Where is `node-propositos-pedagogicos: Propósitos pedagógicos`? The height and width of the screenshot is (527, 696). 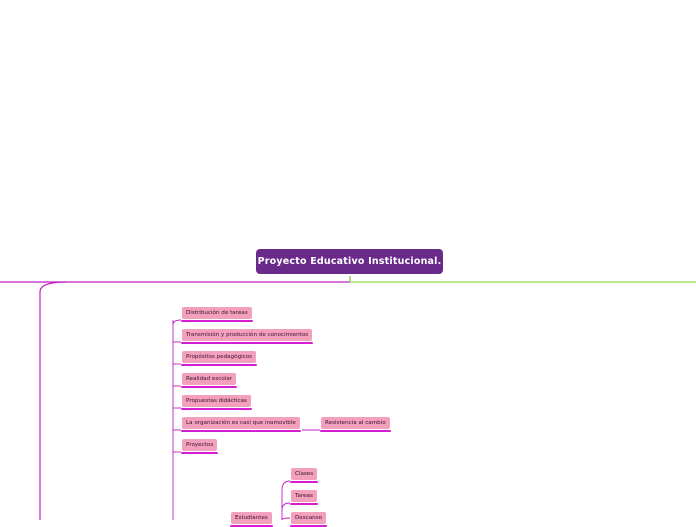
node-propositos-pedagogicos: Propósitos pedagógicos is located at coordinates (219, 358).